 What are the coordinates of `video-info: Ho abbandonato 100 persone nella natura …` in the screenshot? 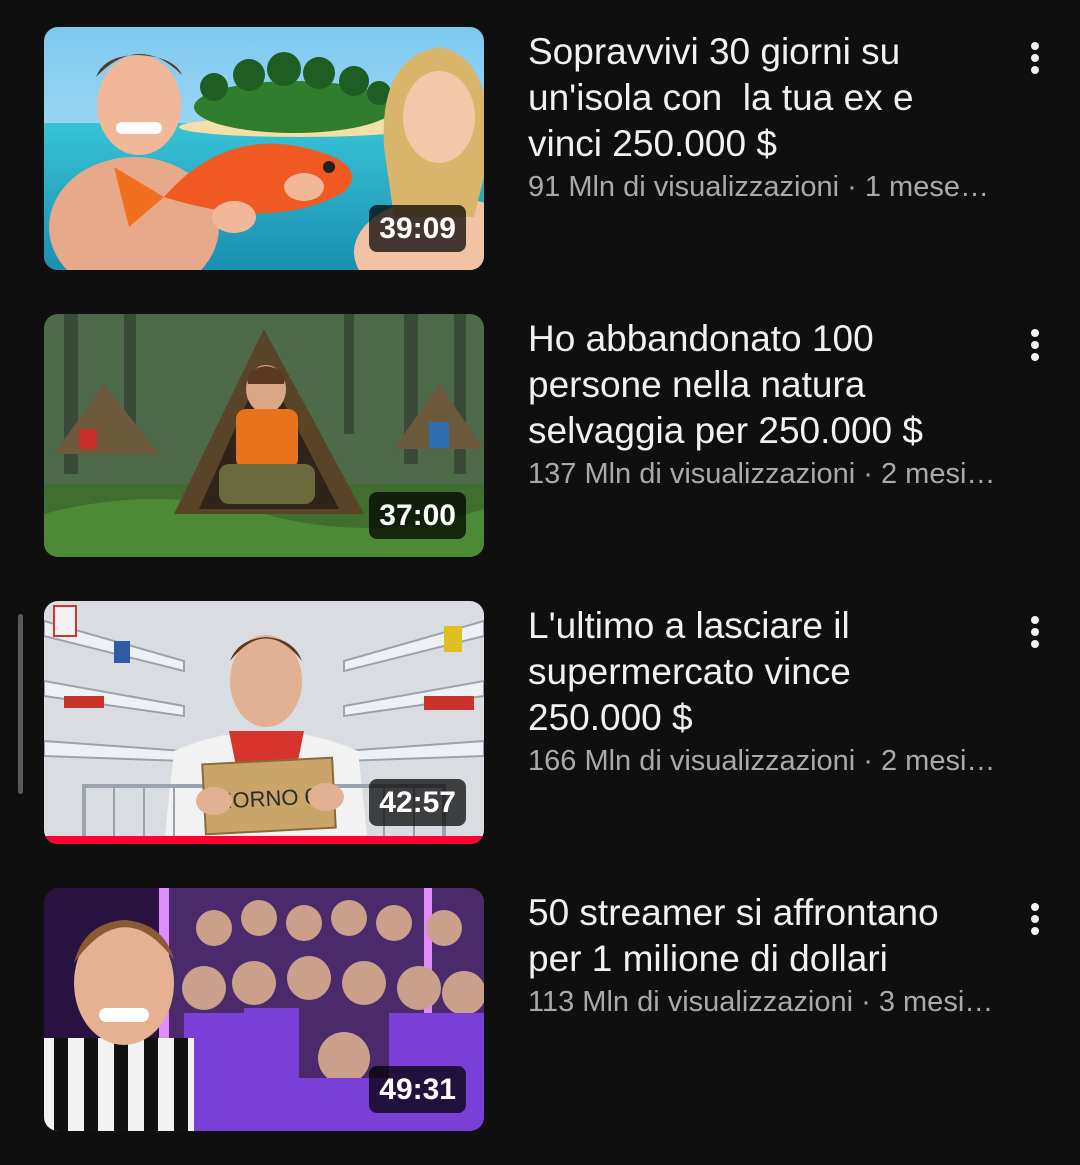 It's located at (763, 405).